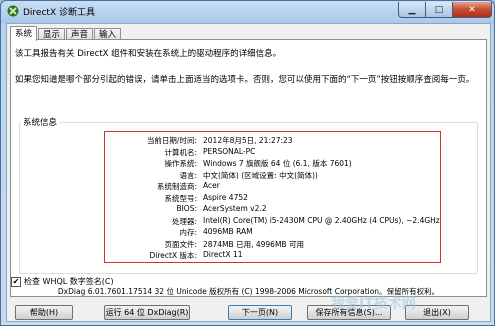  Describe the element at coordinates (272, 186) in the screenshot. I see `info-row-manufacturer: 系统制造商: Acer` at that location.